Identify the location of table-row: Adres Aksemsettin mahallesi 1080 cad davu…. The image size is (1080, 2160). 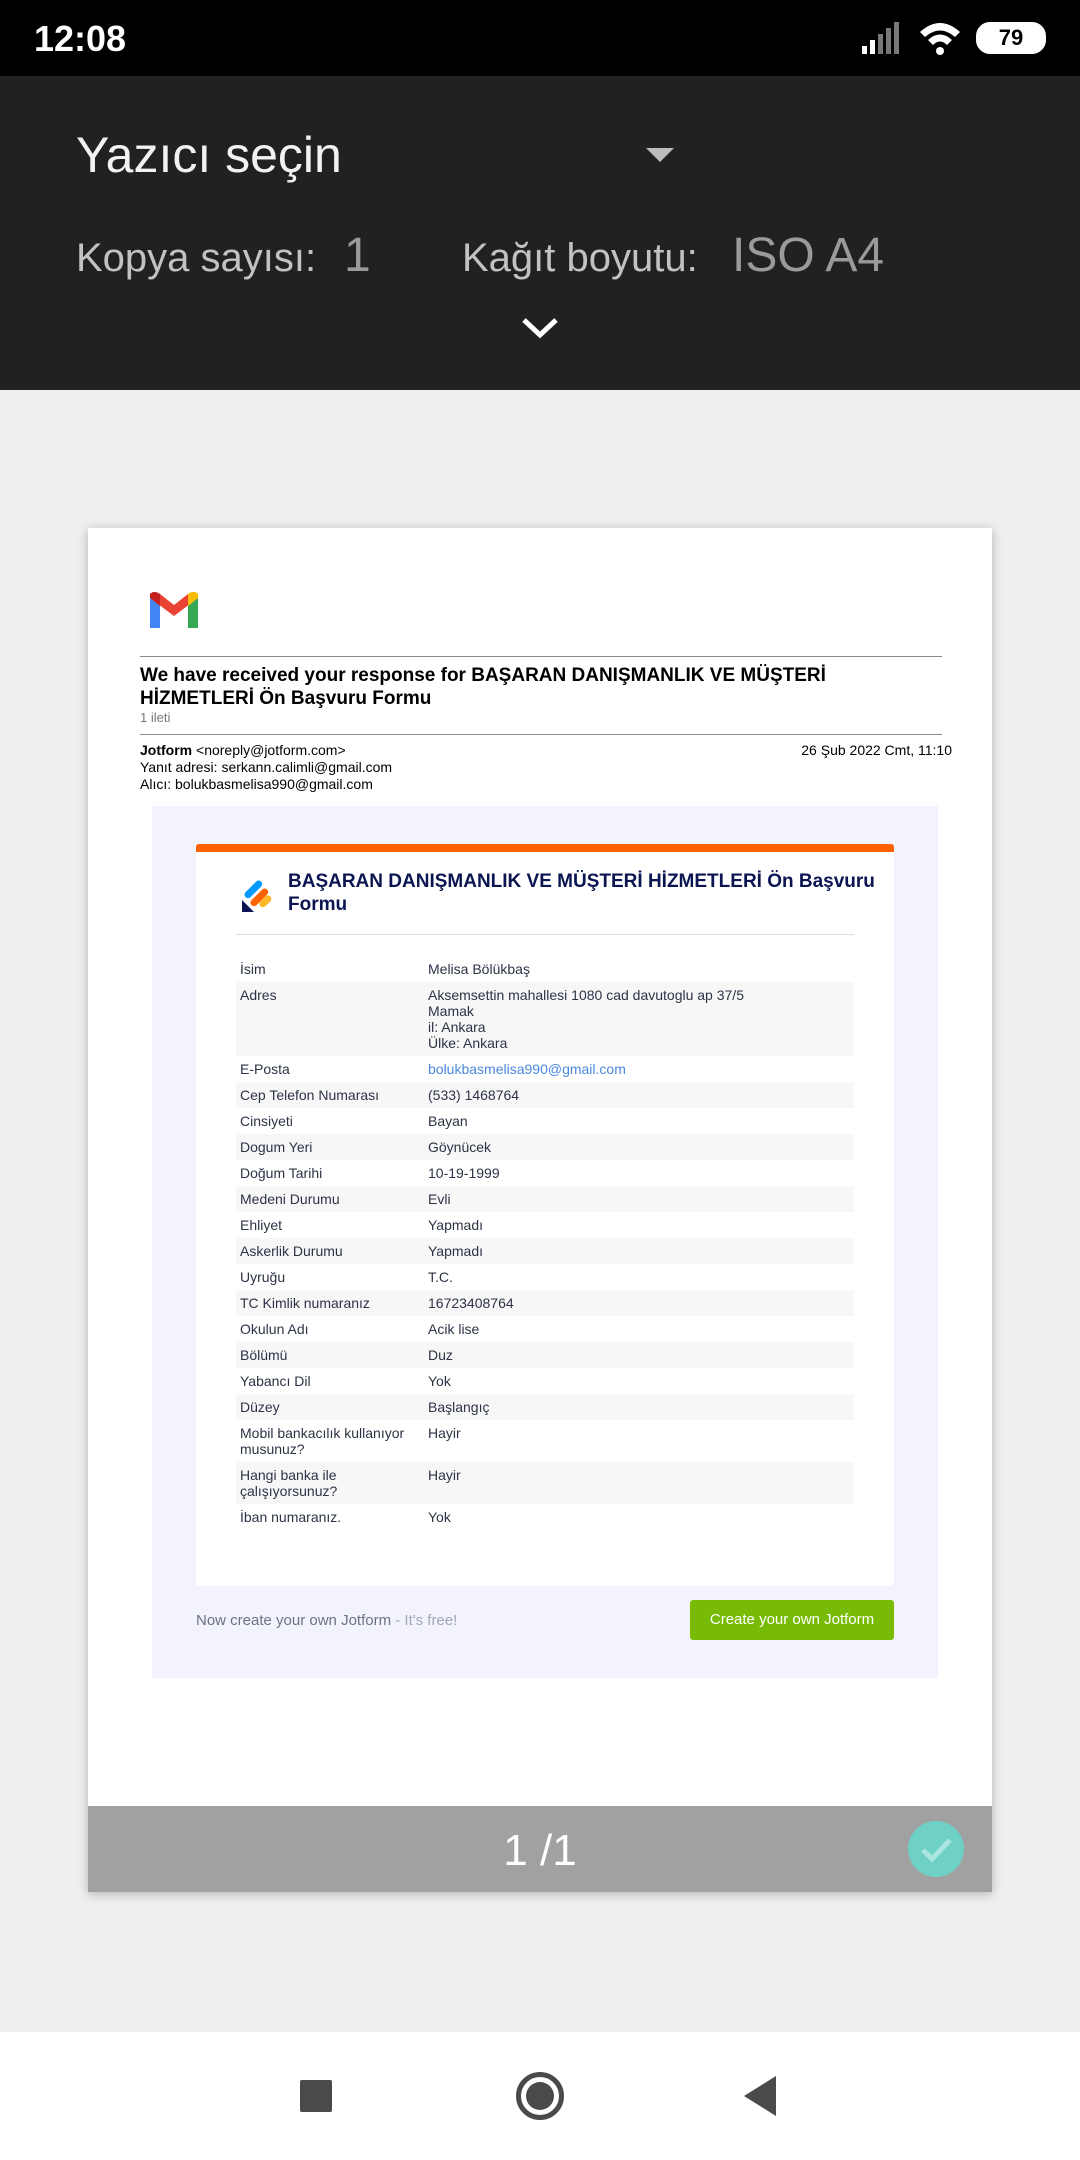
(545, 1019).